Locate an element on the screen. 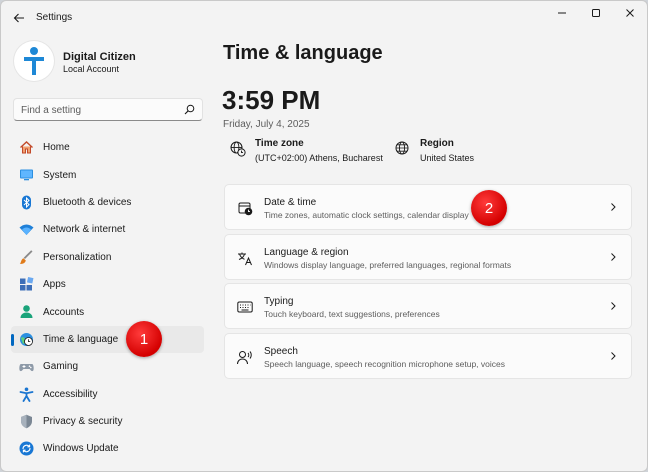  minimize-button is located at coordinates (562, 13).